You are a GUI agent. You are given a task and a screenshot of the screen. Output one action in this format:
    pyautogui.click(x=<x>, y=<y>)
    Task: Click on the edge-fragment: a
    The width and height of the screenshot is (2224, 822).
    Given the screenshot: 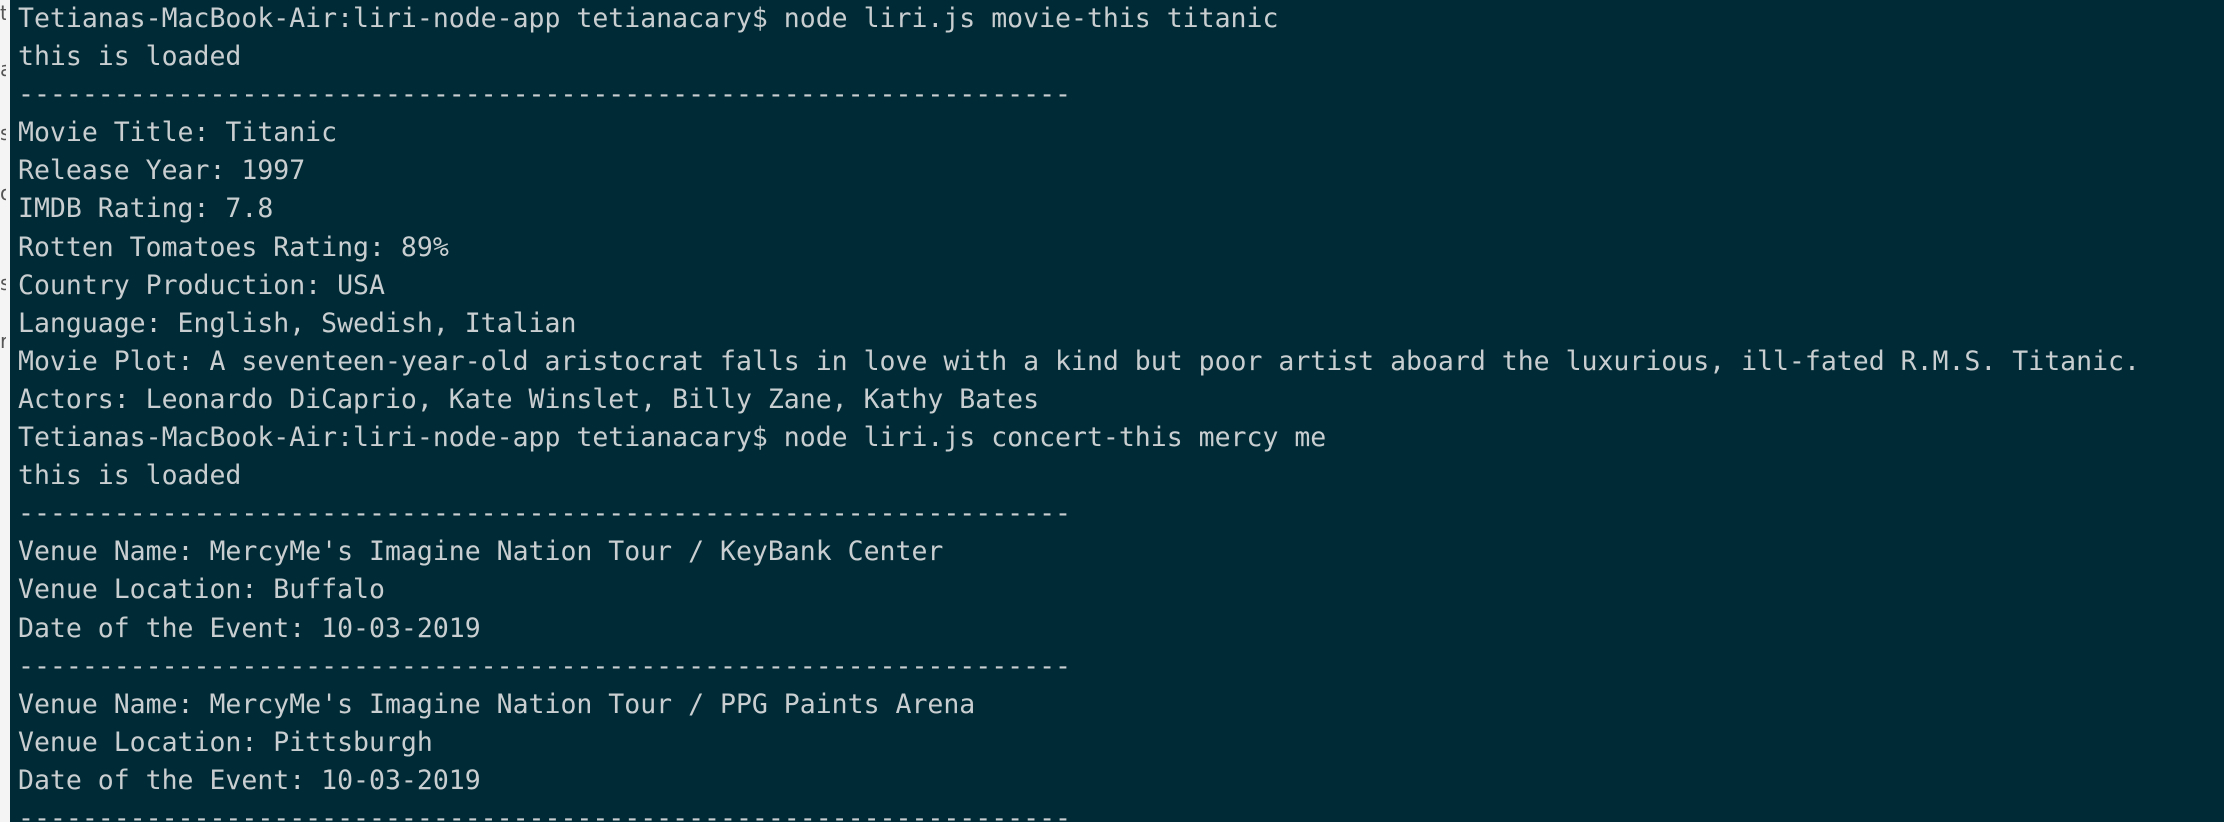 What is the action you would take?
    pyautogui.click(x=3, y=69)
    